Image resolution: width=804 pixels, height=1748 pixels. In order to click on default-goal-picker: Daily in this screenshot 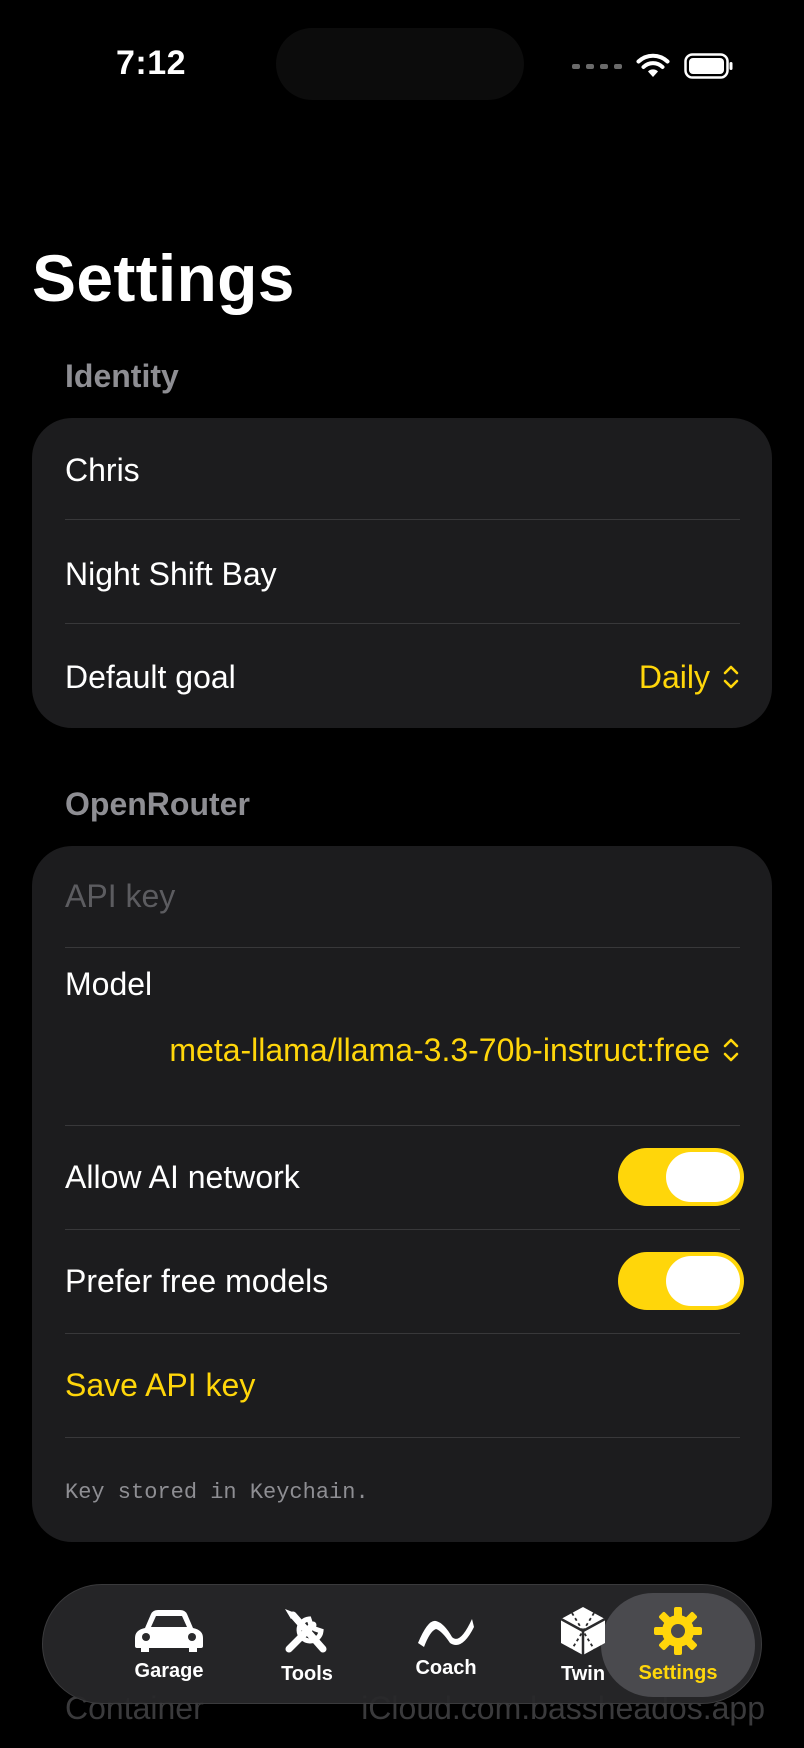, I will do `click(689, 677)`.